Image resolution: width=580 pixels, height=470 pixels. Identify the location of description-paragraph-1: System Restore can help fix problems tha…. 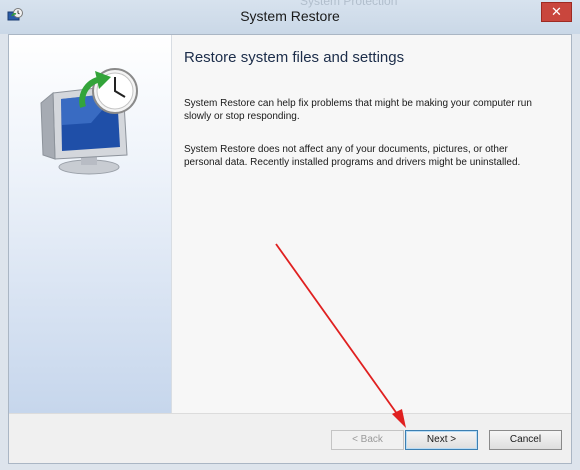
(358, 110).